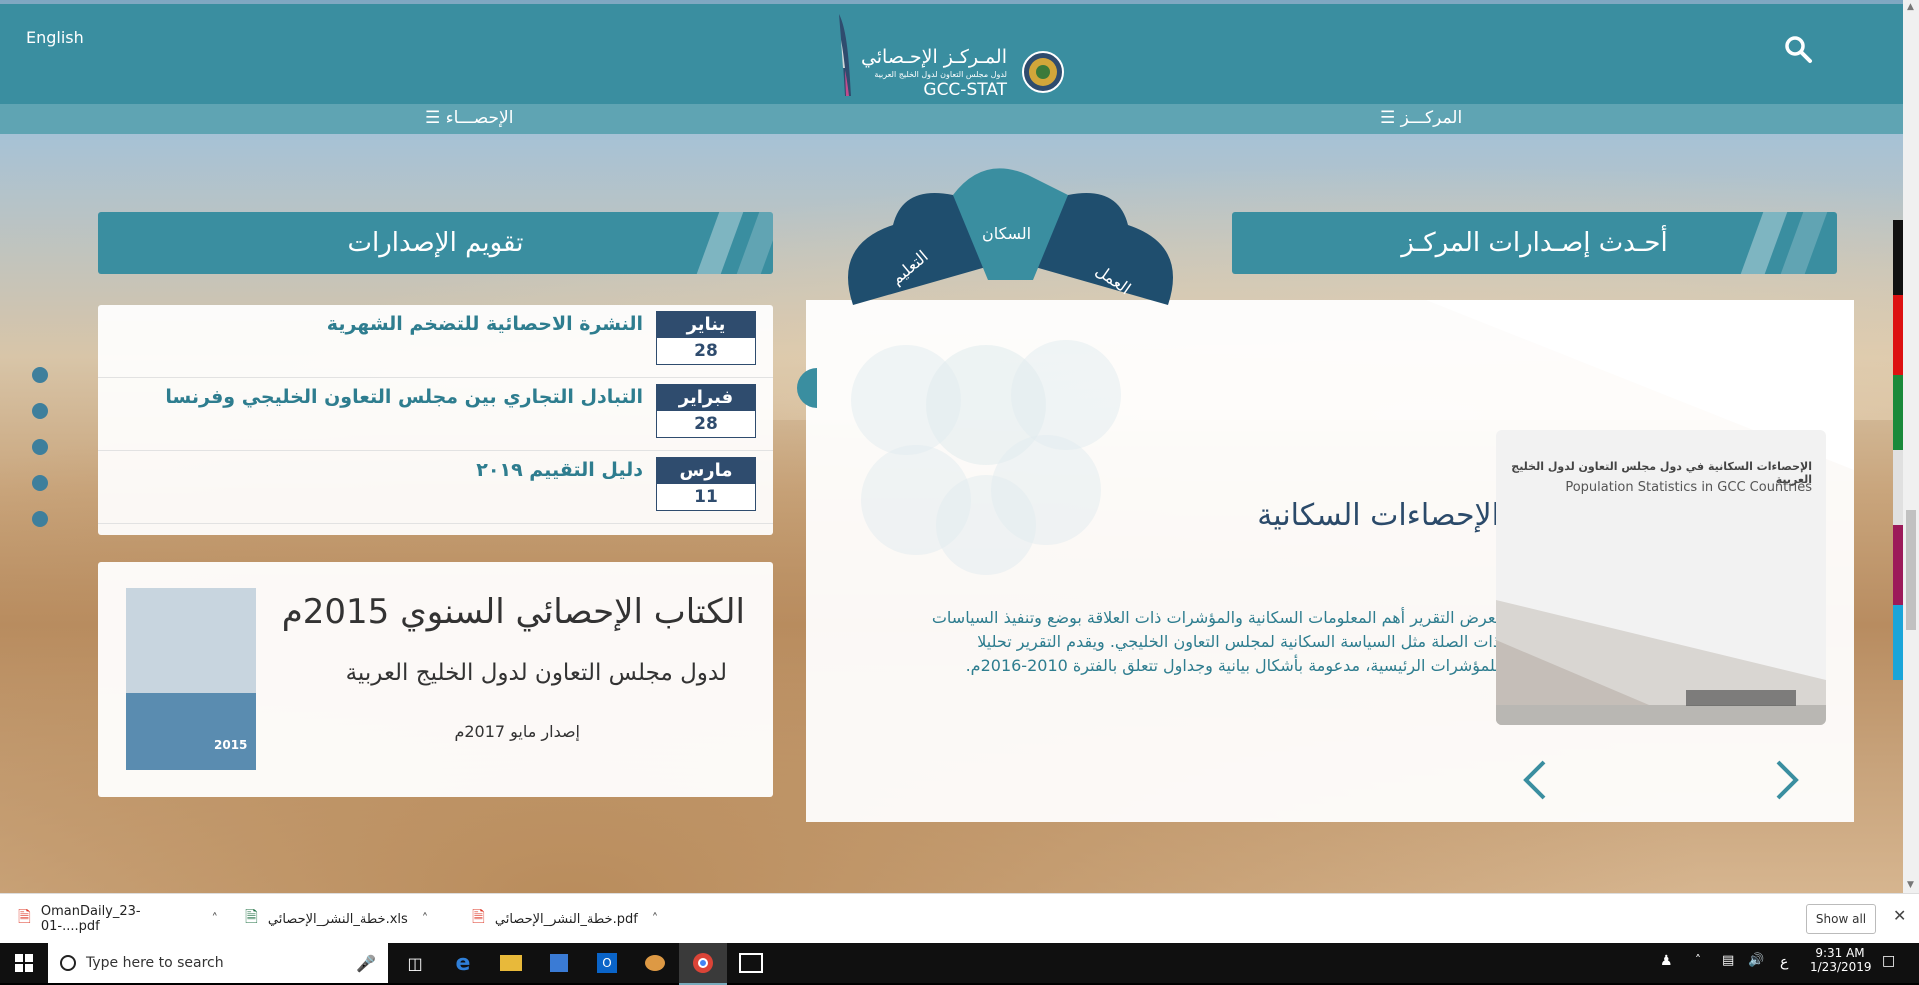 This screenshot has height=985, width=1919. Describe the element at coordinates (1888, 961) in the screenshot. I see `notification-icon: □` at that location.